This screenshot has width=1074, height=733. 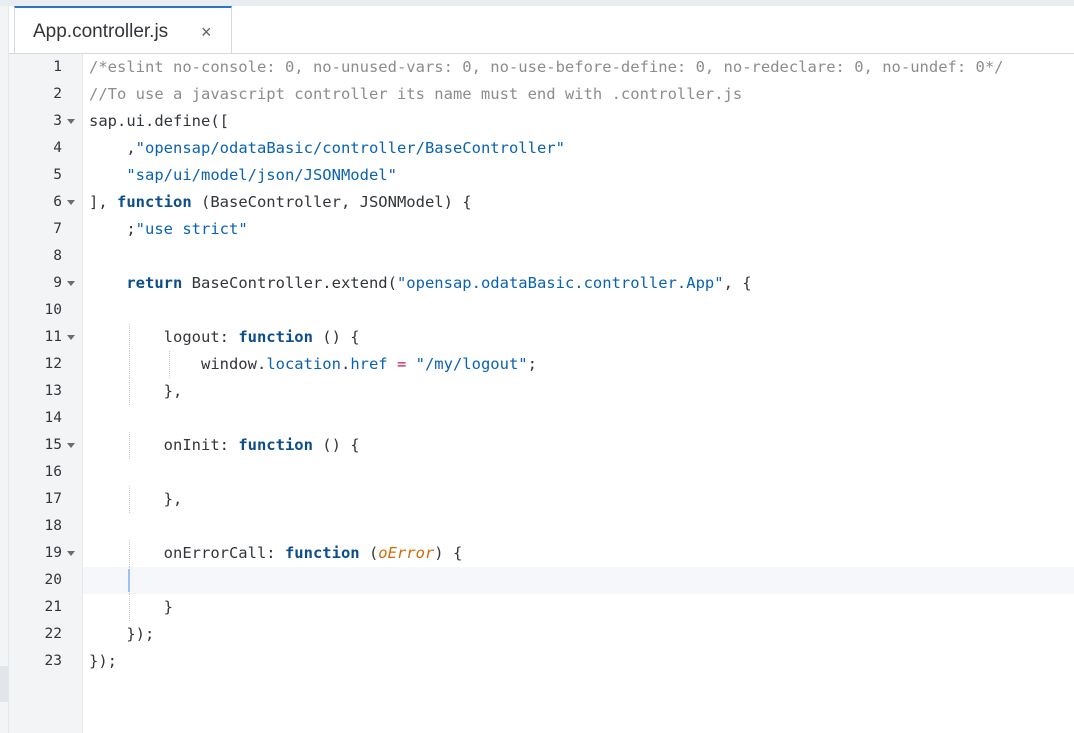 What do you see at coordinates (154, 283) in the screenshot?
I see `code-token: return` at bounding box center [154, 283].